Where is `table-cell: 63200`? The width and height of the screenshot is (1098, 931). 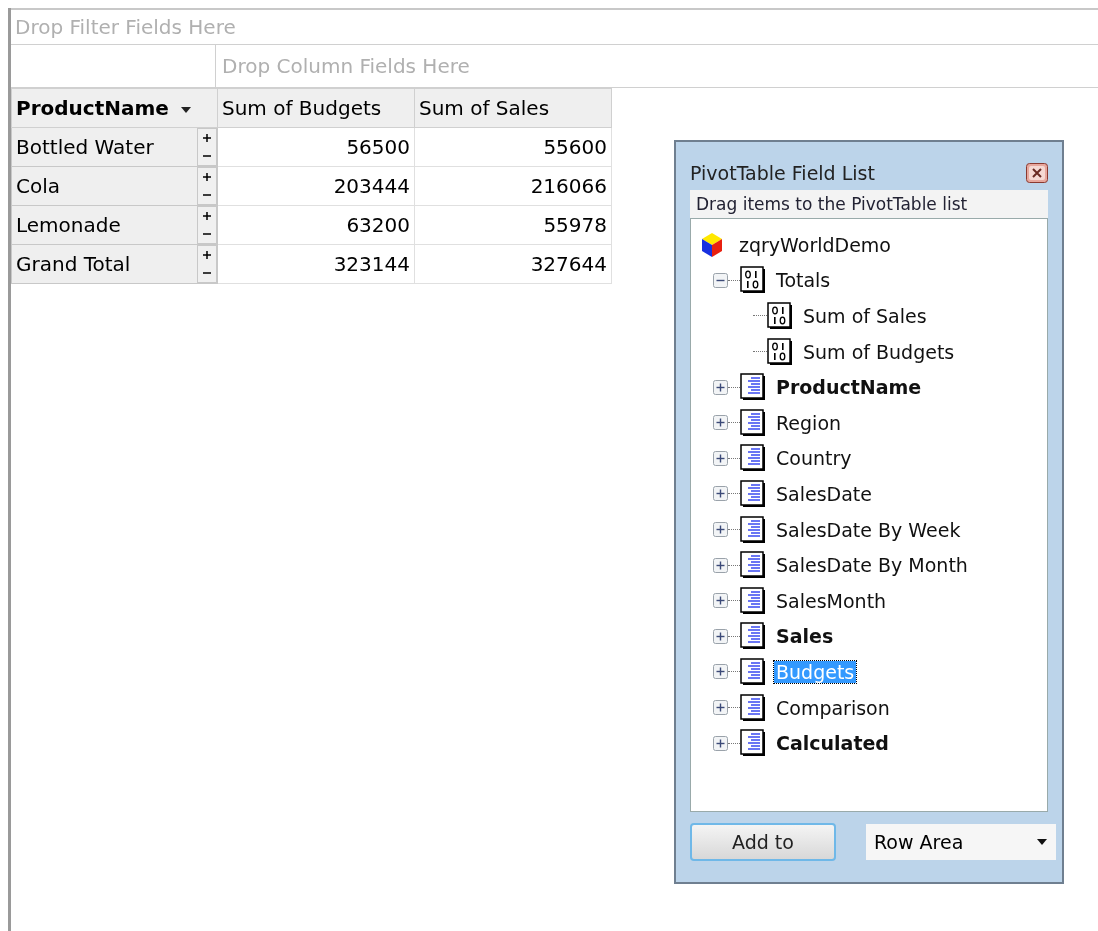 table-cell: 63200 is located at coordinates (316, 225).